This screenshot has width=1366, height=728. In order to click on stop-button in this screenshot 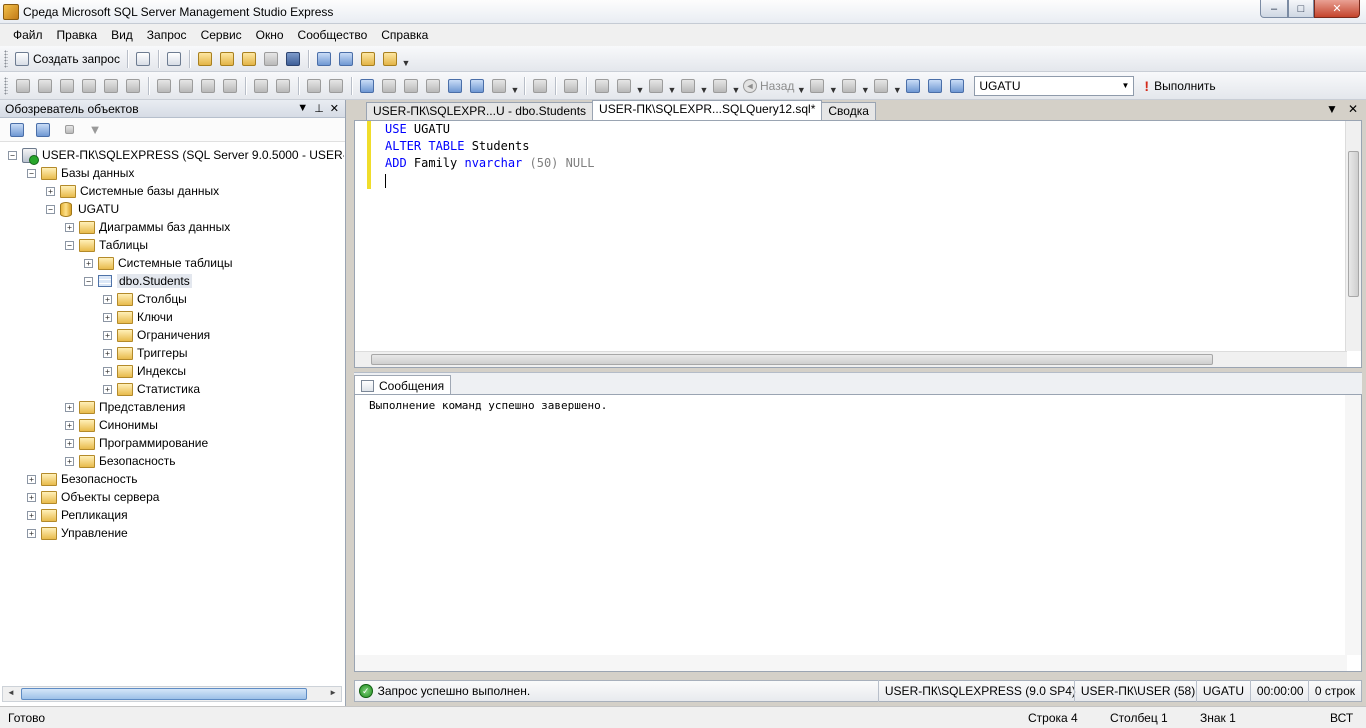, I will do `click(69, 130)`.